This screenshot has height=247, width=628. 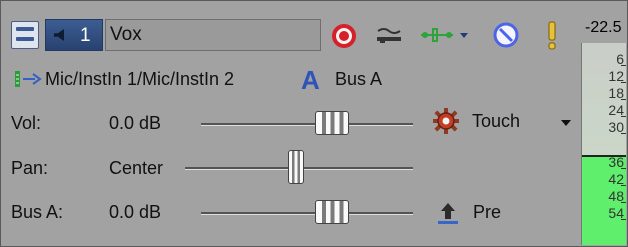 I want to click on vol-label: Vol:, so click(x=26, y=123).